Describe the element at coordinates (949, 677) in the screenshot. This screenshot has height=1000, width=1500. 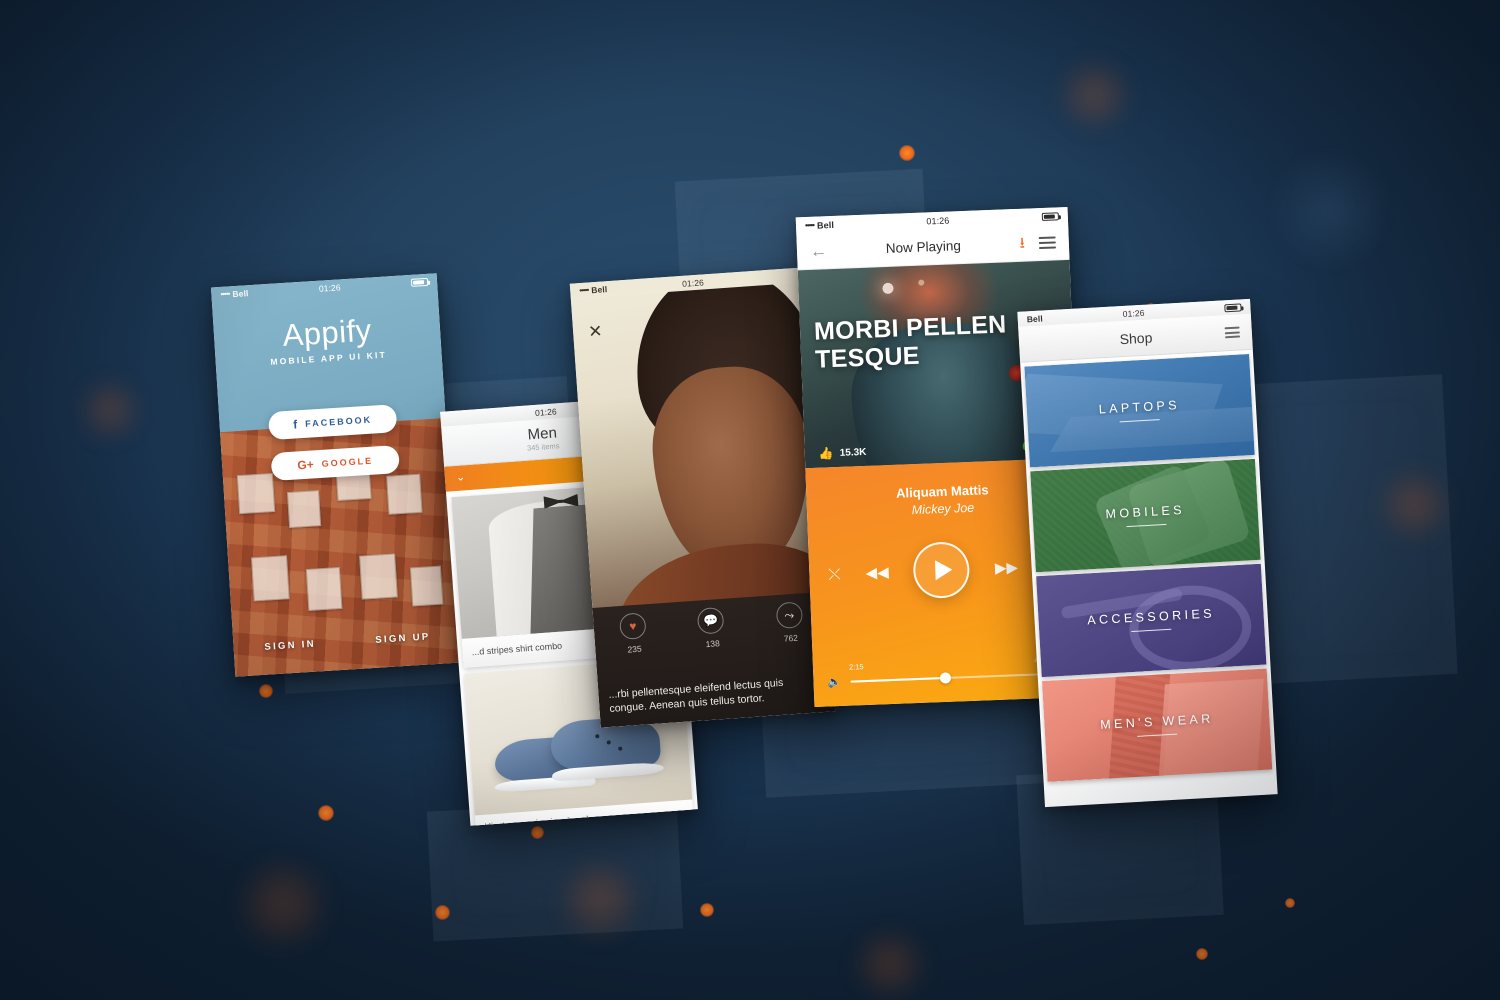
I see `seek-slider` at that location.